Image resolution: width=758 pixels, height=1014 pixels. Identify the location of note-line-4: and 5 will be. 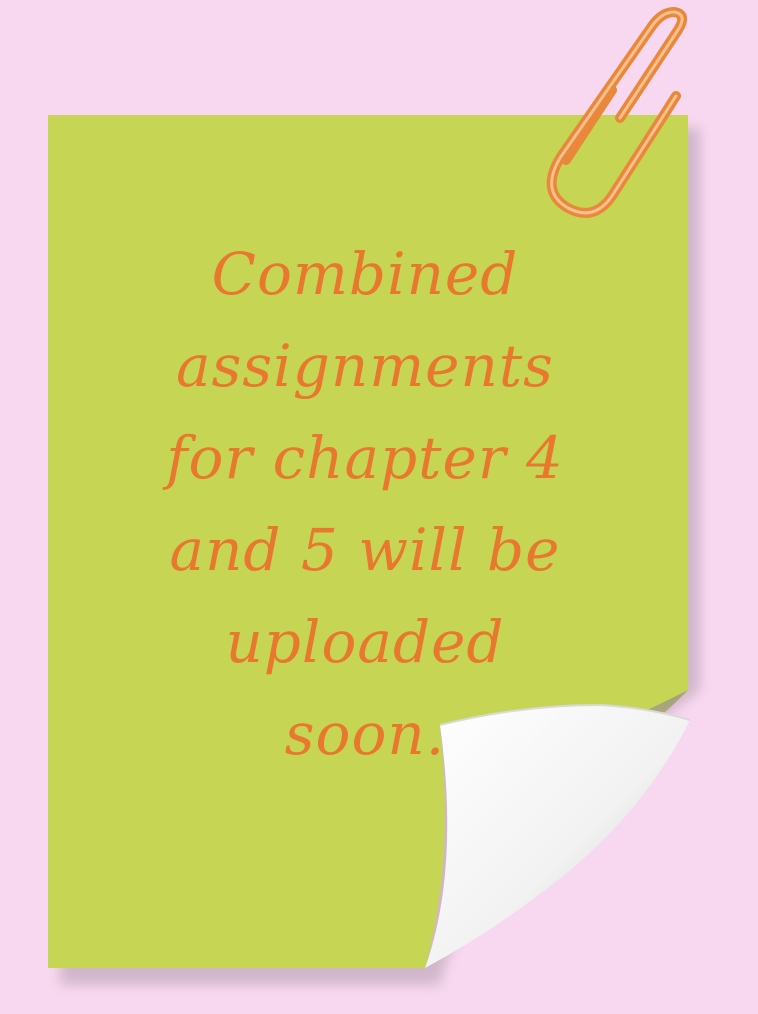
(365, 550).